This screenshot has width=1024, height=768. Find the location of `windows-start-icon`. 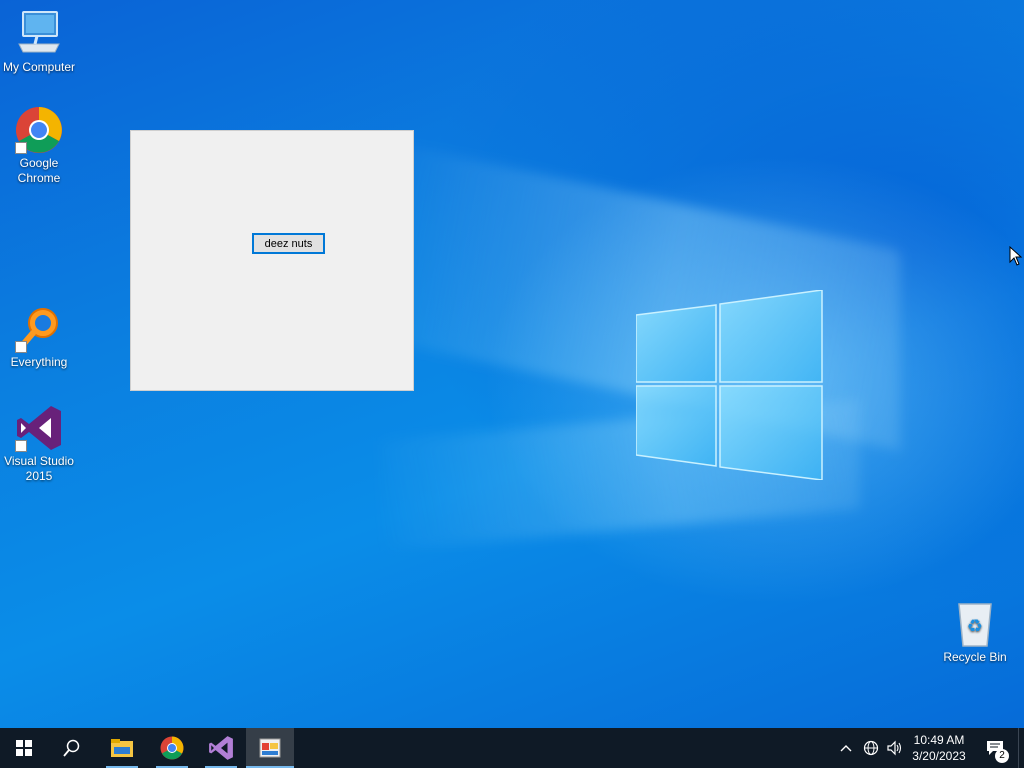

windows-start-icon is located at coordinates (24, 748).